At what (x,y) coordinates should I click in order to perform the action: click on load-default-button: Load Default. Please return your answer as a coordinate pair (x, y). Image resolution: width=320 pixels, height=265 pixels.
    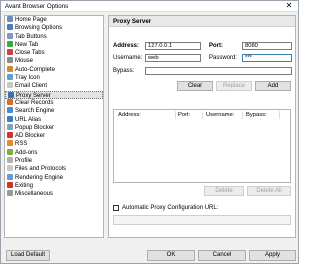
    Looking at the image, I should click on (28, 255).